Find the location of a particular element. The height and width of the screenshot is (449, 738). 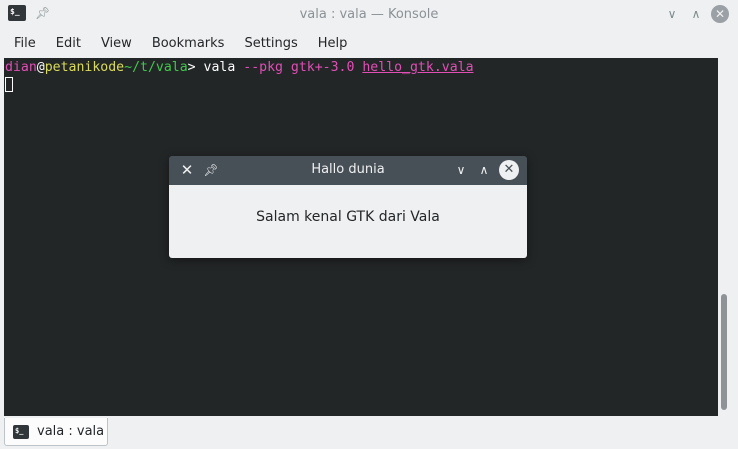

prompt-path: ~/t/vala is located at coordinates (156, 67).